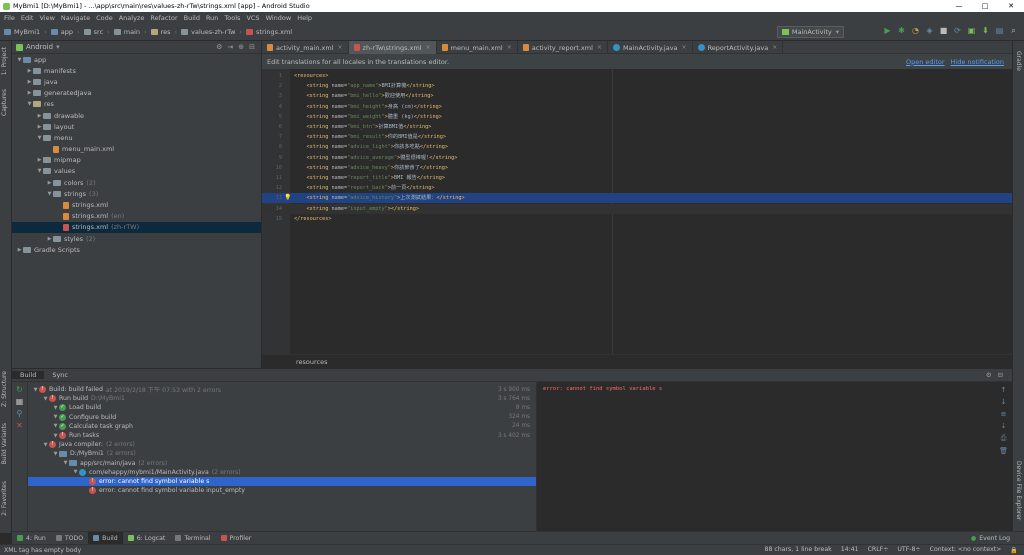 Image resolution: width=1024 pixels, height=555 pixels. What do you see at coordinates (136, 216) in the screenshot?
I see `project-tree-item: strings.xml (en)` at bounding box center [136, 216].